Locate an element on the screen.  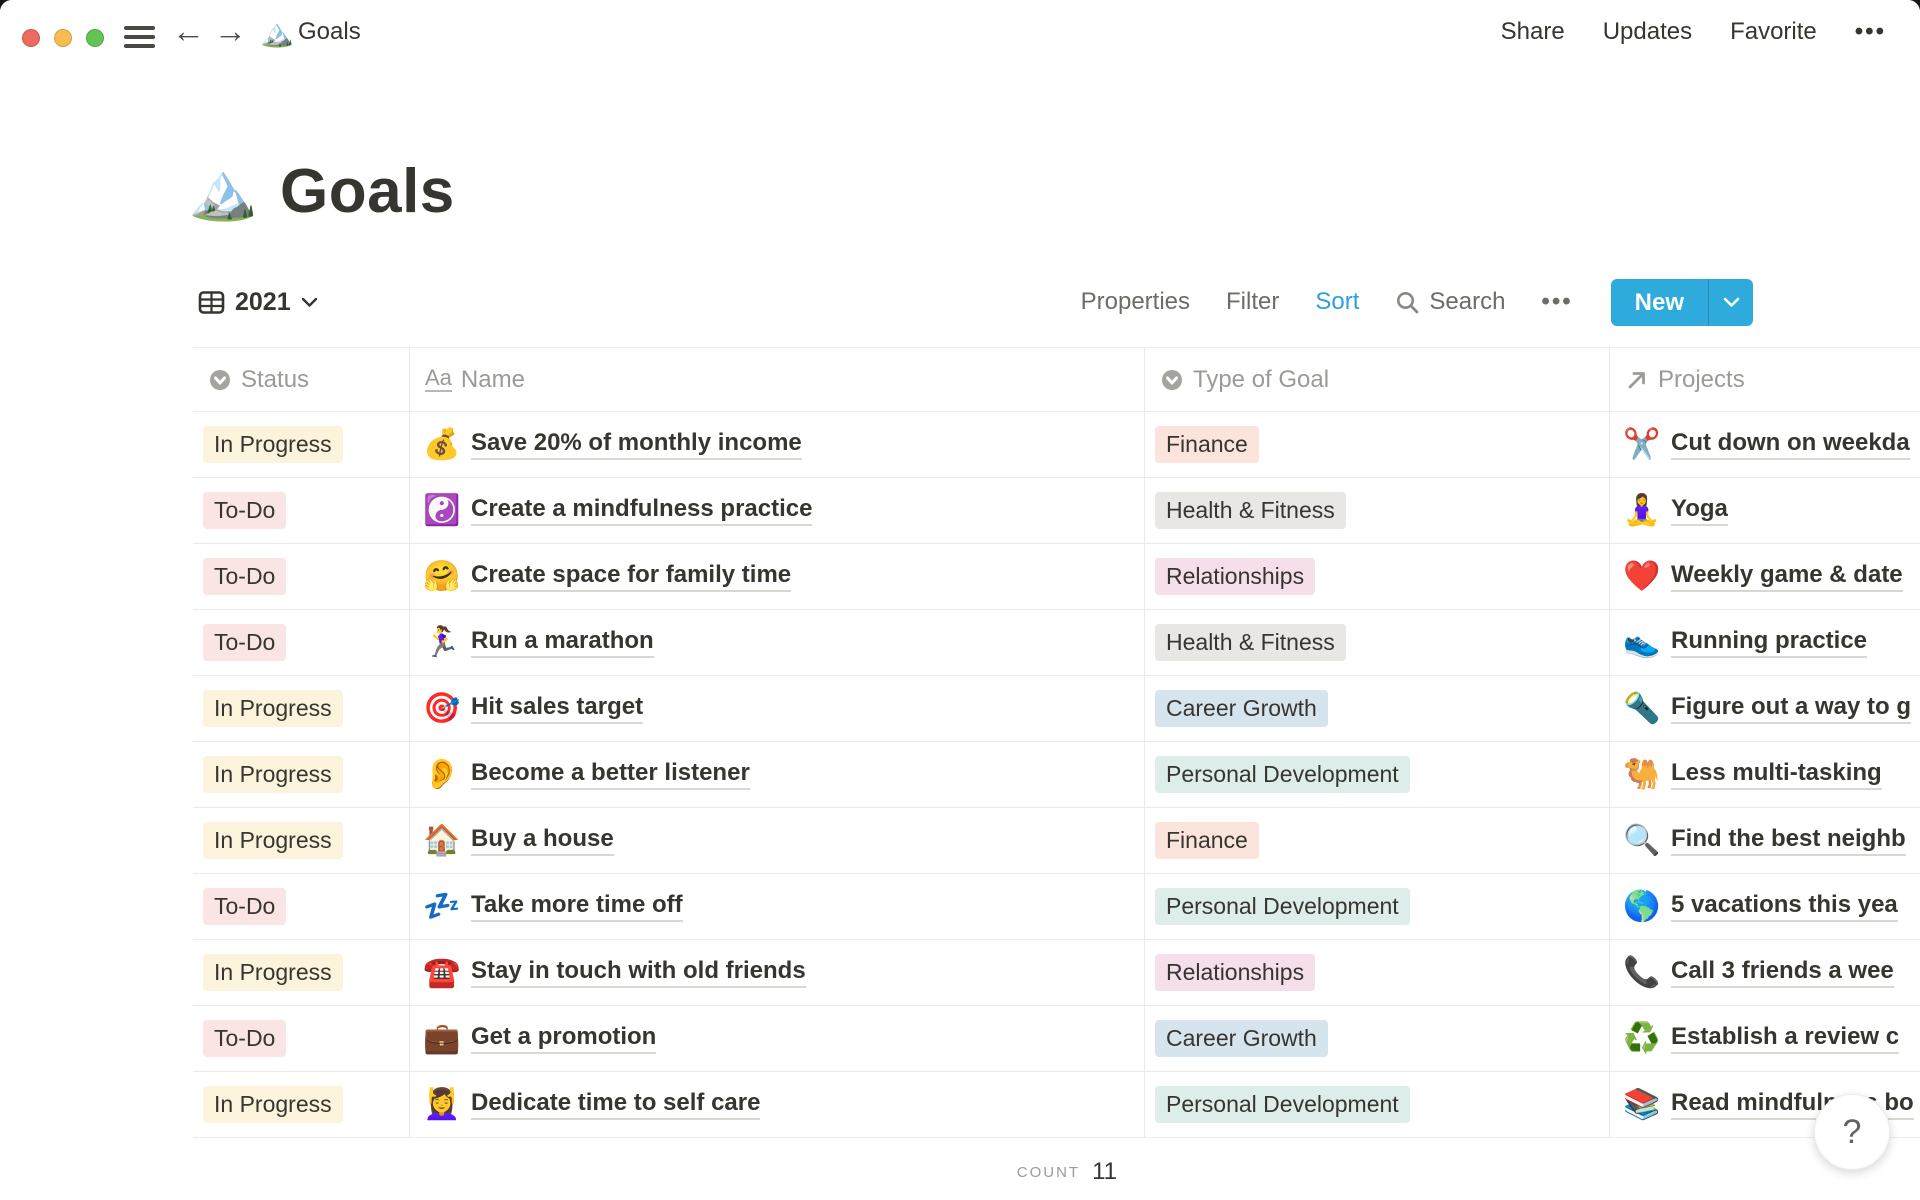
goal-title-link: Create space for family time is located at coordinates (631, 576).